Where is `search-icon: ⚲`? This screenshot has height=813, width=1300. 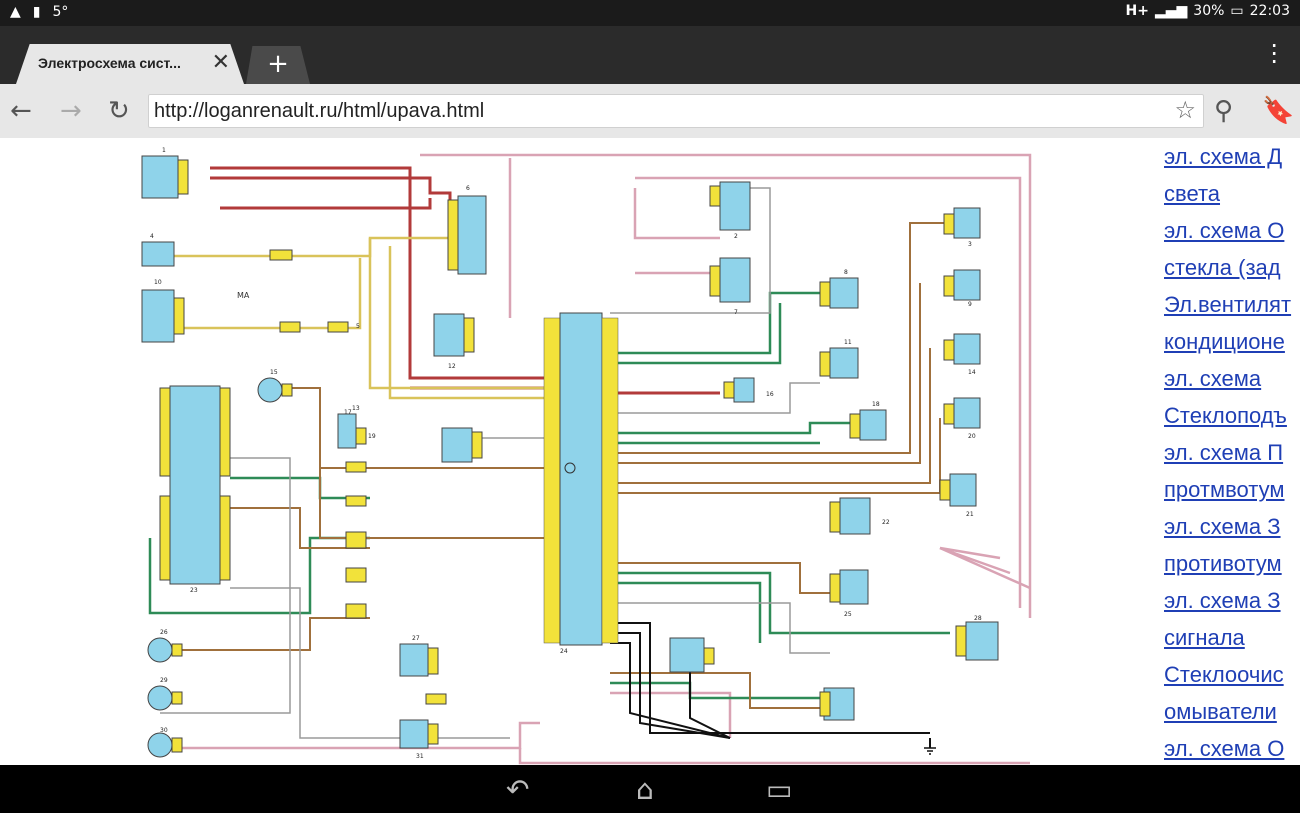 search-icon: ⚲ is located at coordinates (1223, 111).